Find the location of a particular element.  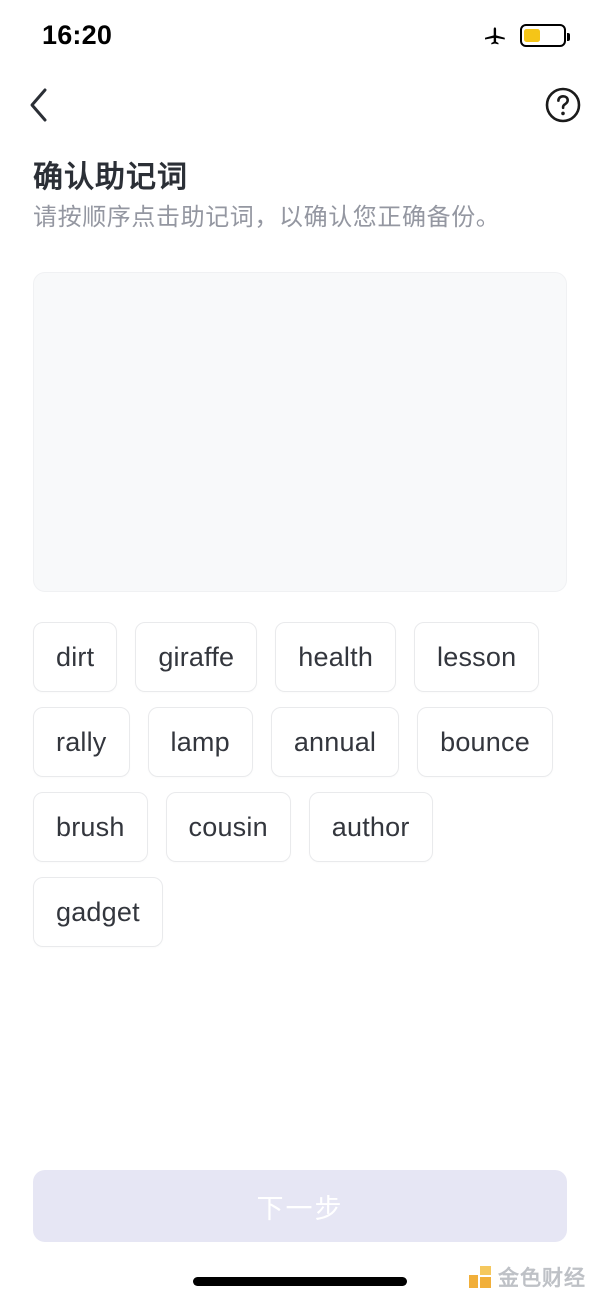

word-chip: gadget is located at coordinates (98, 912).